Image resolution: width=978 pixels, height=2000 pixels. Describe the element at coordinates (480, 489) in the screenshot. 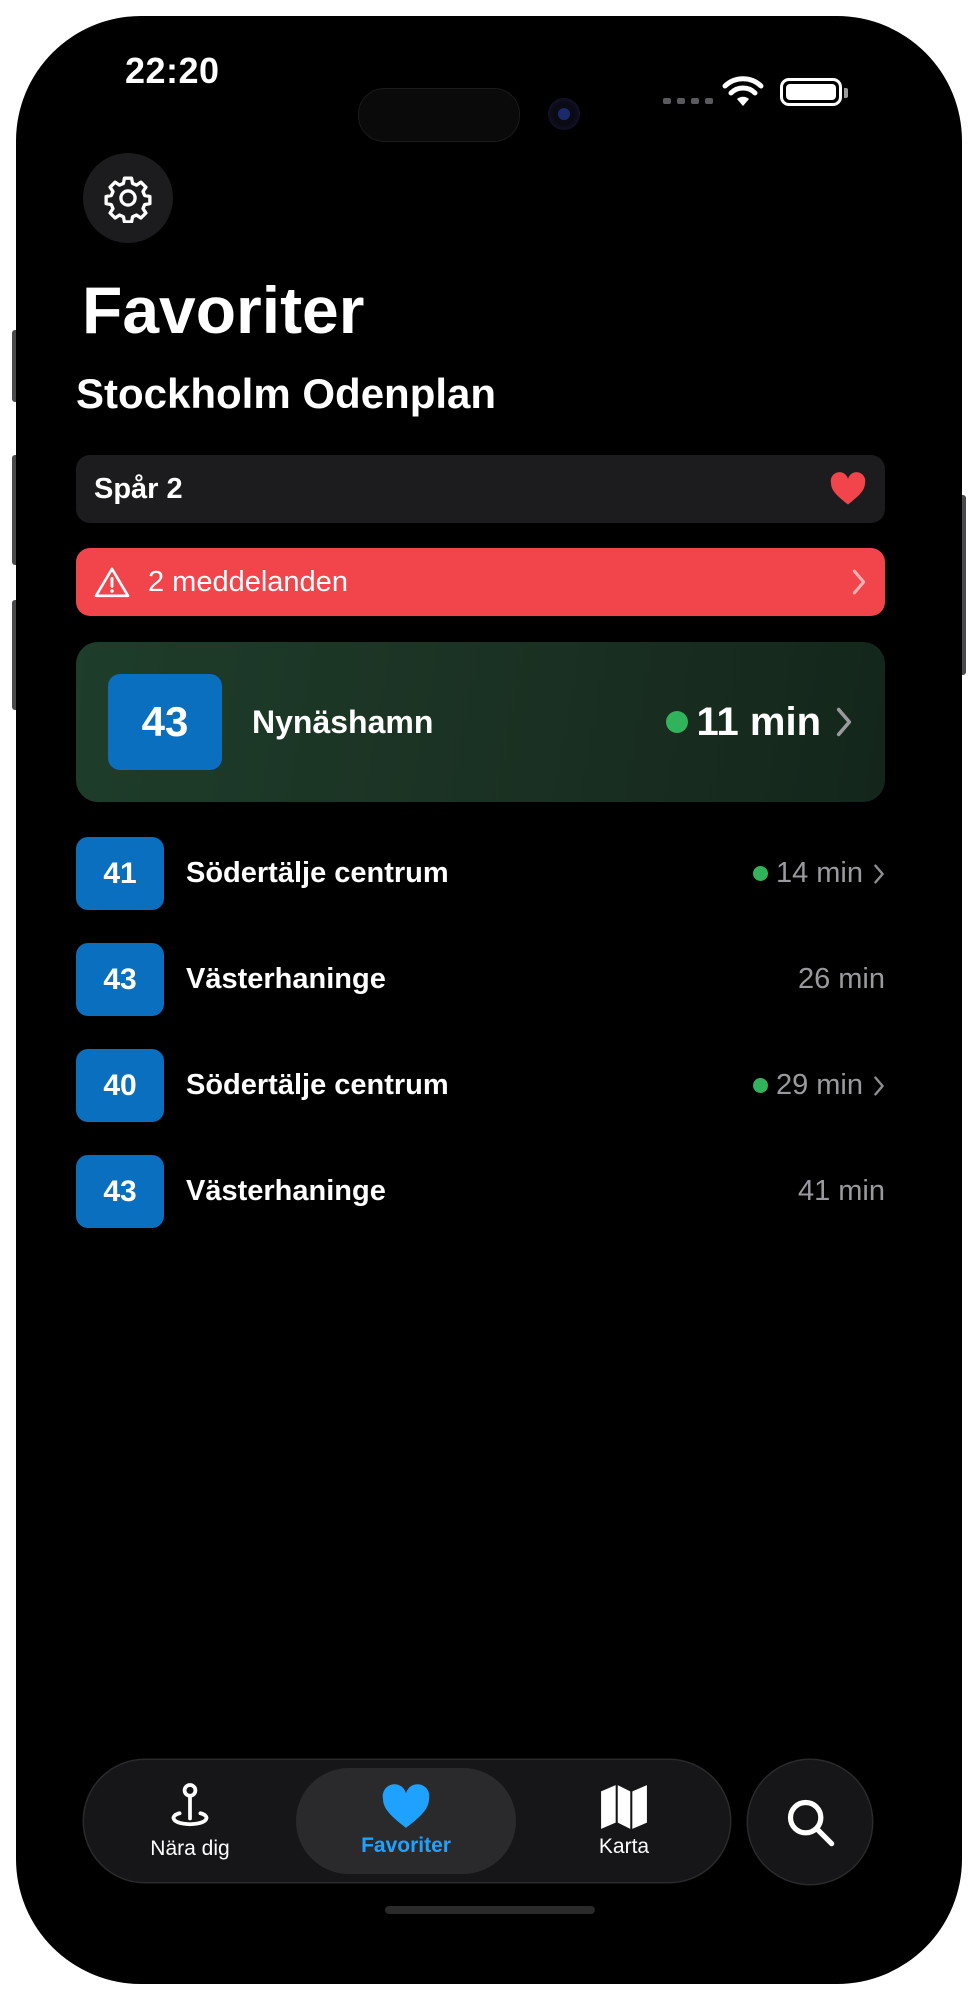

I see `track-row: Spår 2` at that location.